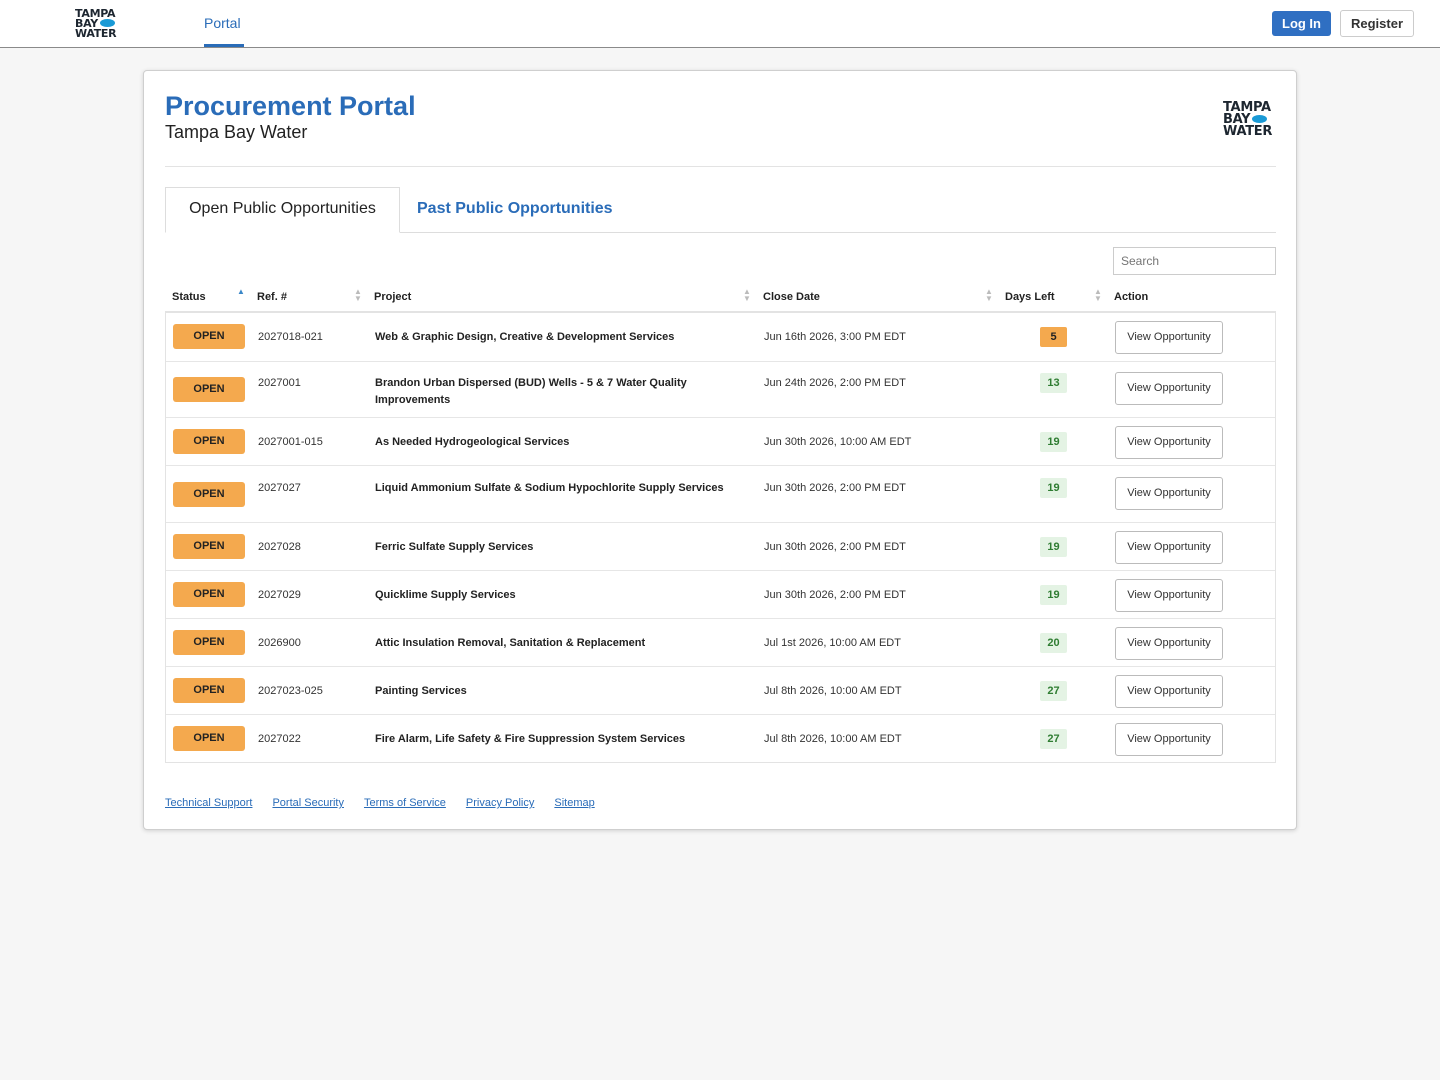 The height and width of the screenshot is (1080, 1440). Describe the element at coordinates (236, 132) in the screenshot. I see `page-subtitle: Tampa Bay Water` at that location.